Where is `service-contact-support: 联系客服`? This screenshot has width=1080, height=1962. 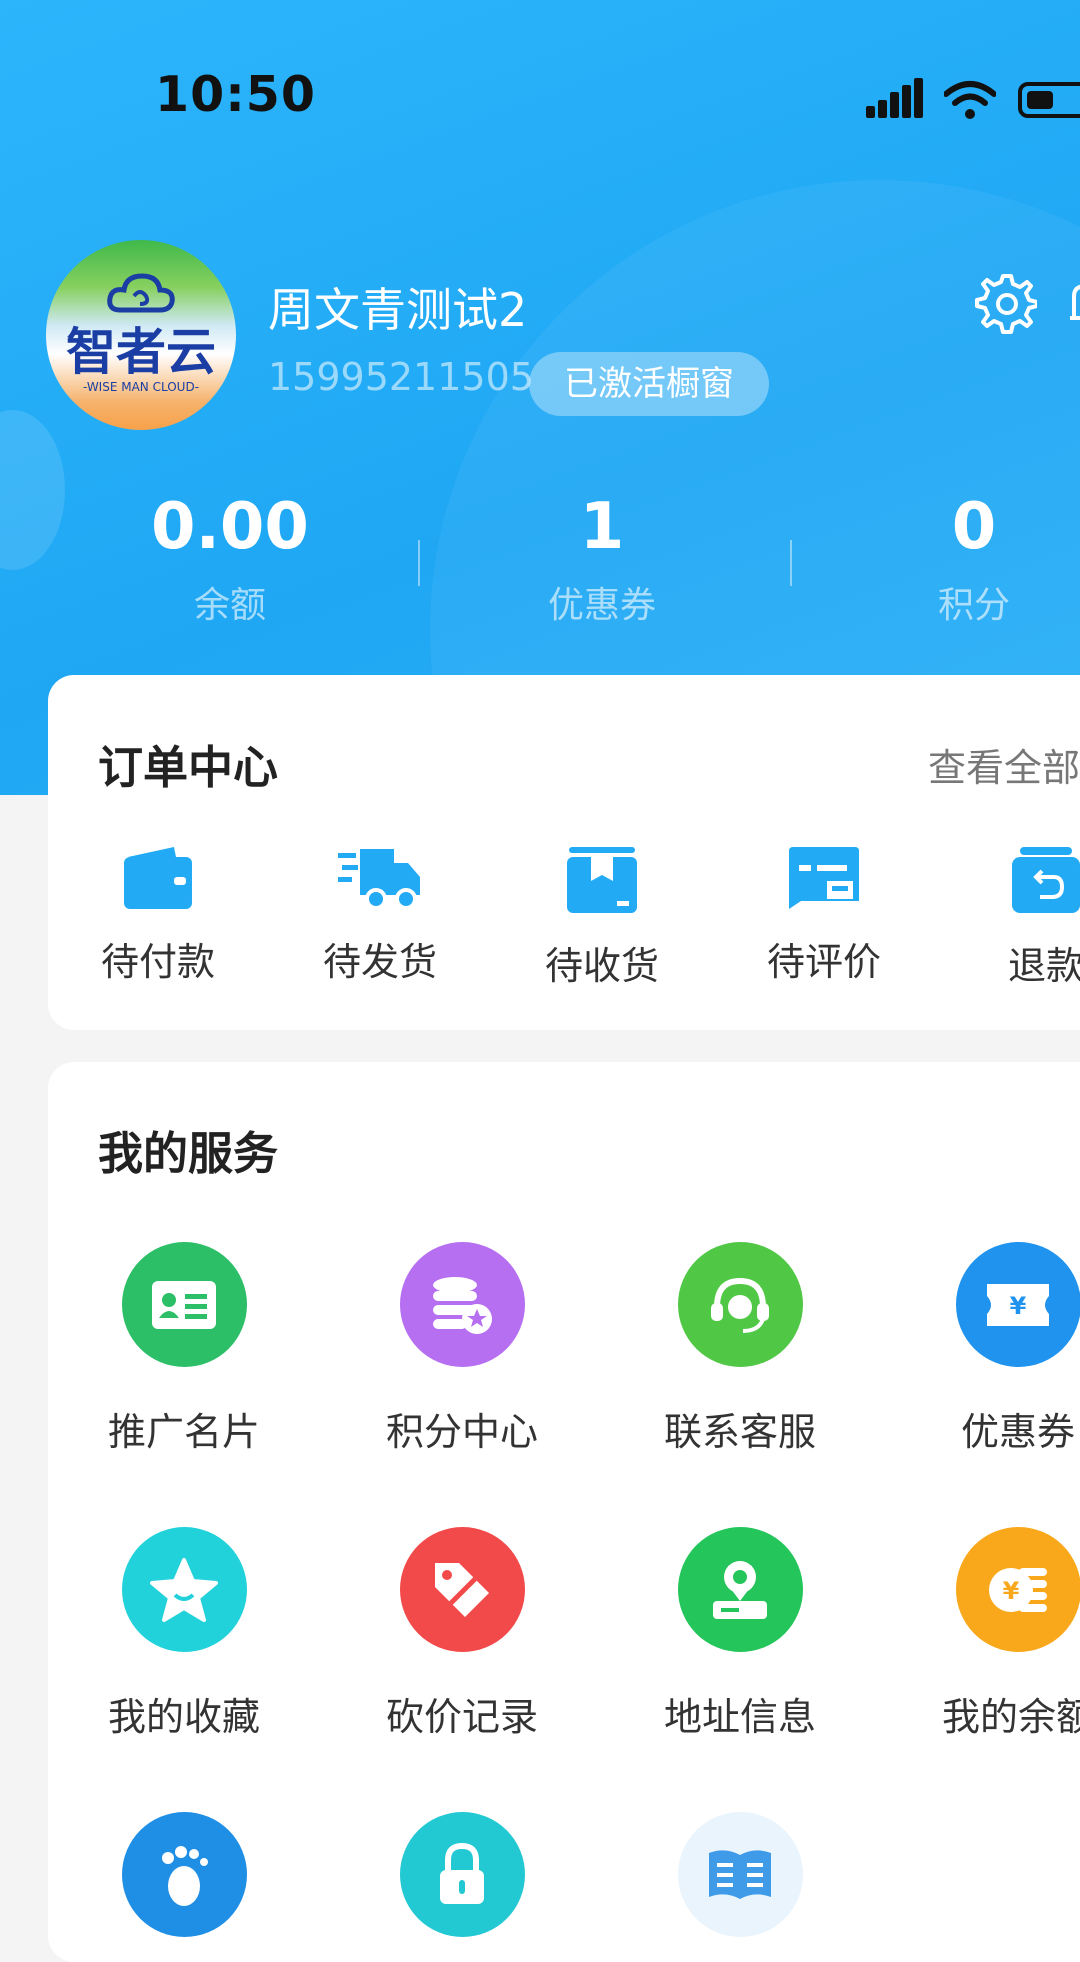 service-contact-support: 联系客服 is located at coordinates (740, 1349).